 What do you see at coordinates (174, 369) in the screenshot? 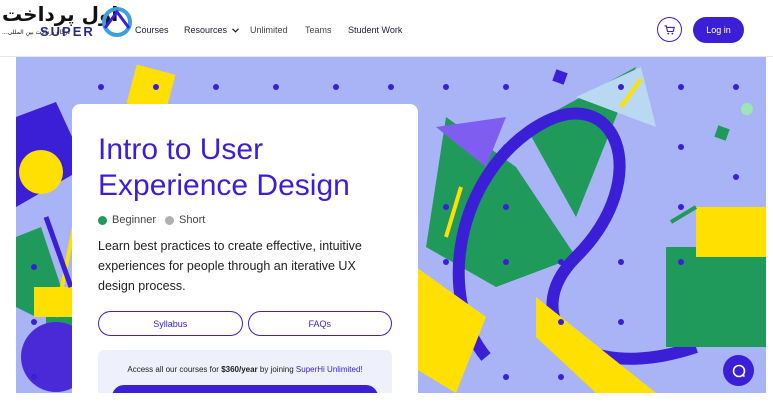
I see `promo-text-before: Access all our courses for` at bounding box center [174, 369].